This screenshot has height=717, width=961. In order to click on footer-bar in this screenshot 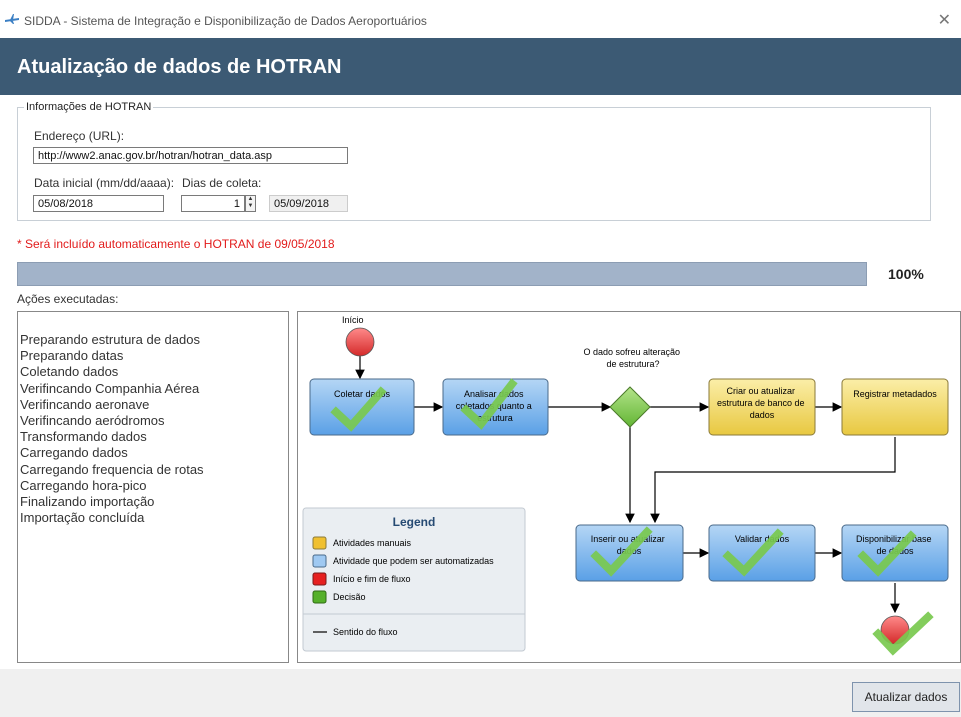, I will do `click(480, 693)`.